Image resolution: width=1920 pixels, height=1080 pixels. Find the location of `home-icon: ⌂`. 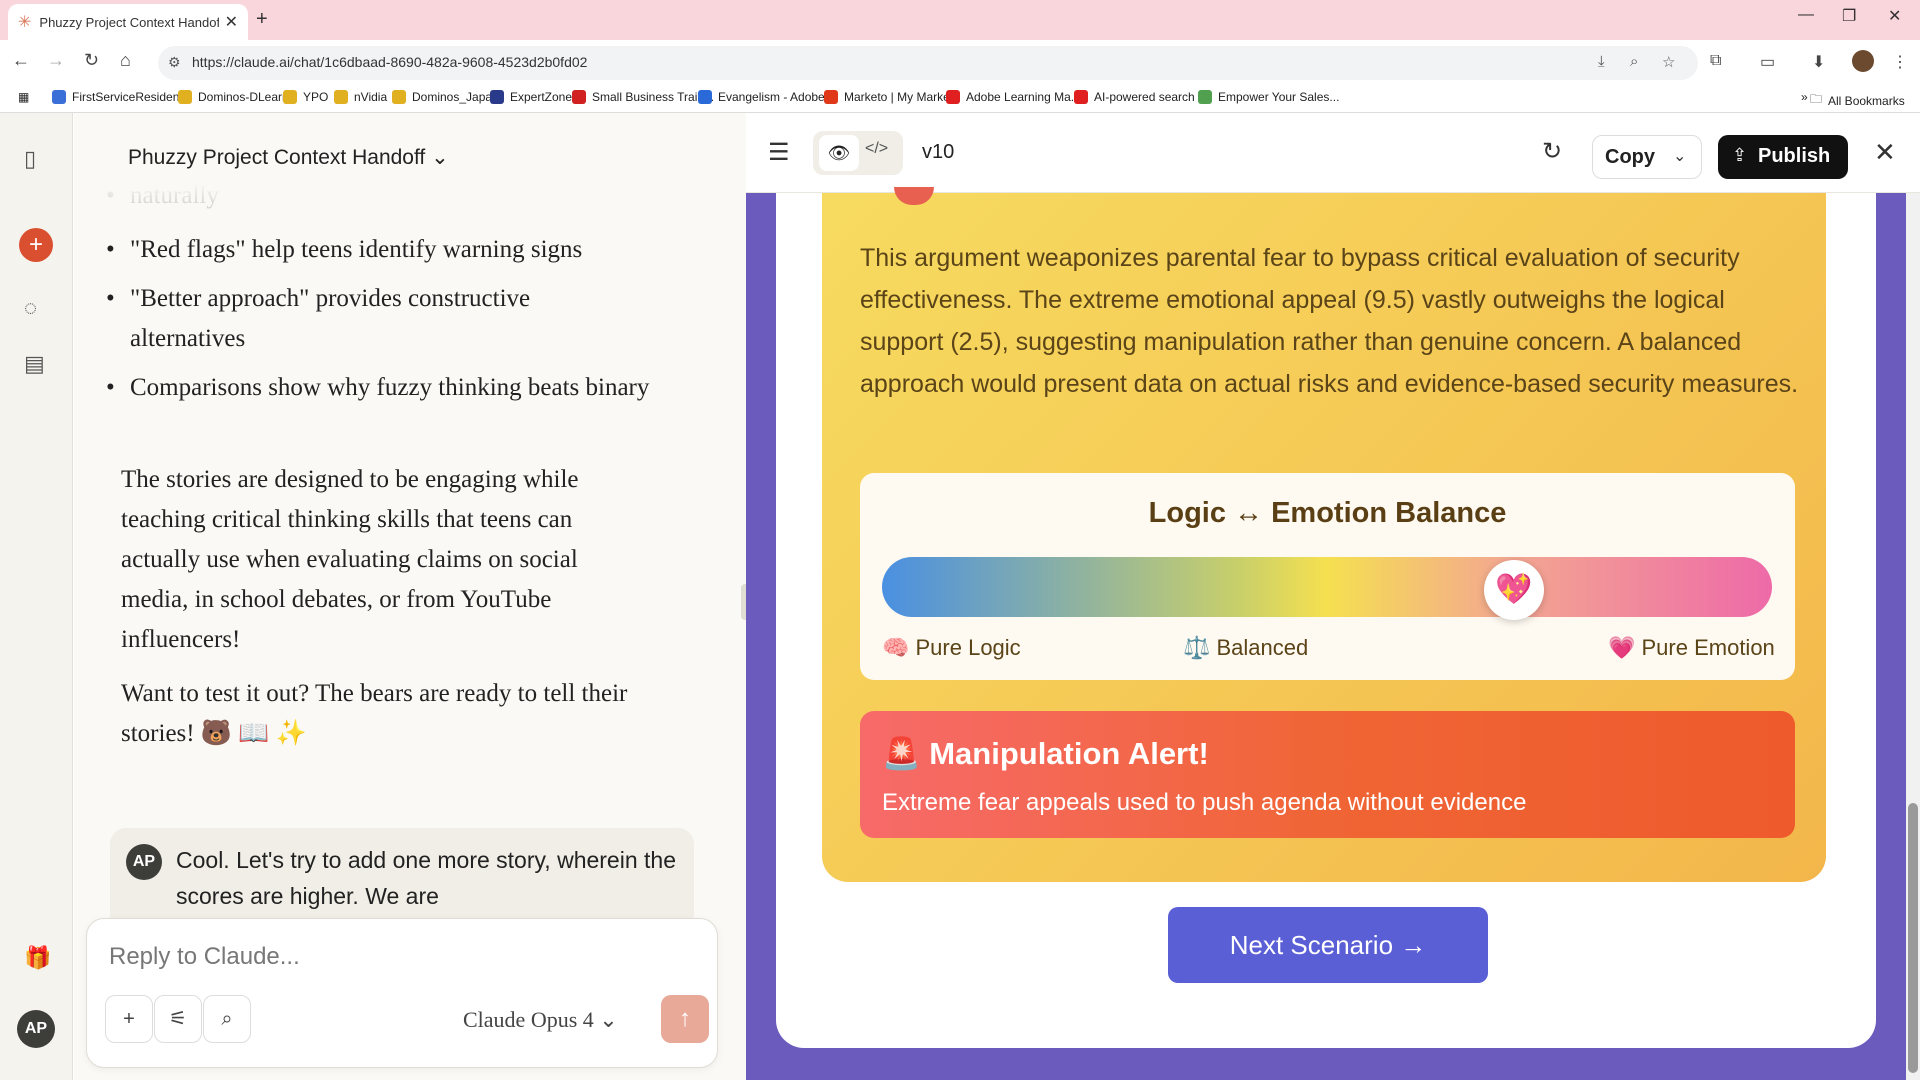

home-icon: ⌂ is located at coordinates (125, 60).